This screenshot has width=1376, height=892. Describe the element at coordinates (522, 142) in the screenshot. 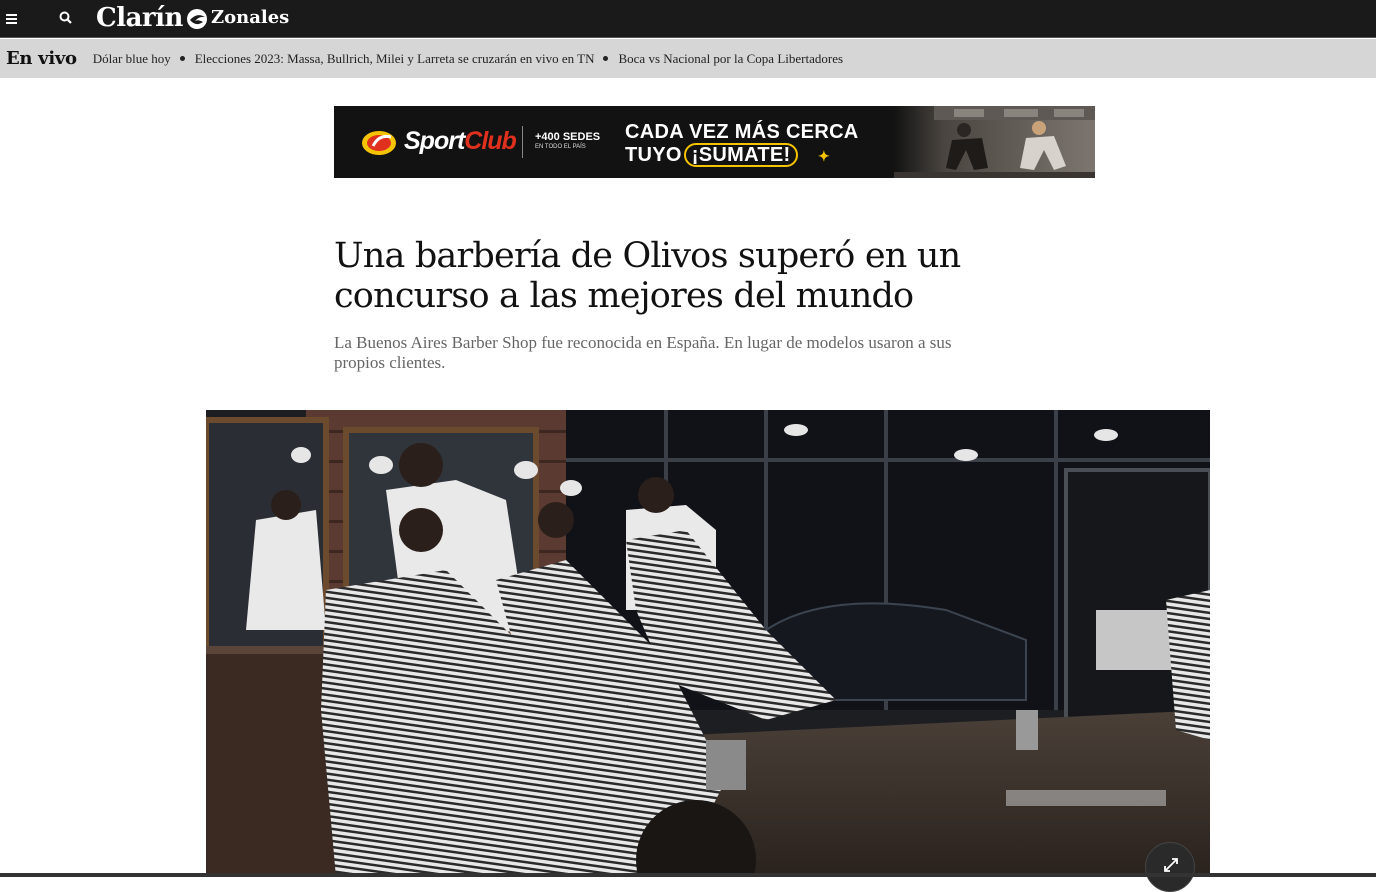

I see `ad-divider` at that location.